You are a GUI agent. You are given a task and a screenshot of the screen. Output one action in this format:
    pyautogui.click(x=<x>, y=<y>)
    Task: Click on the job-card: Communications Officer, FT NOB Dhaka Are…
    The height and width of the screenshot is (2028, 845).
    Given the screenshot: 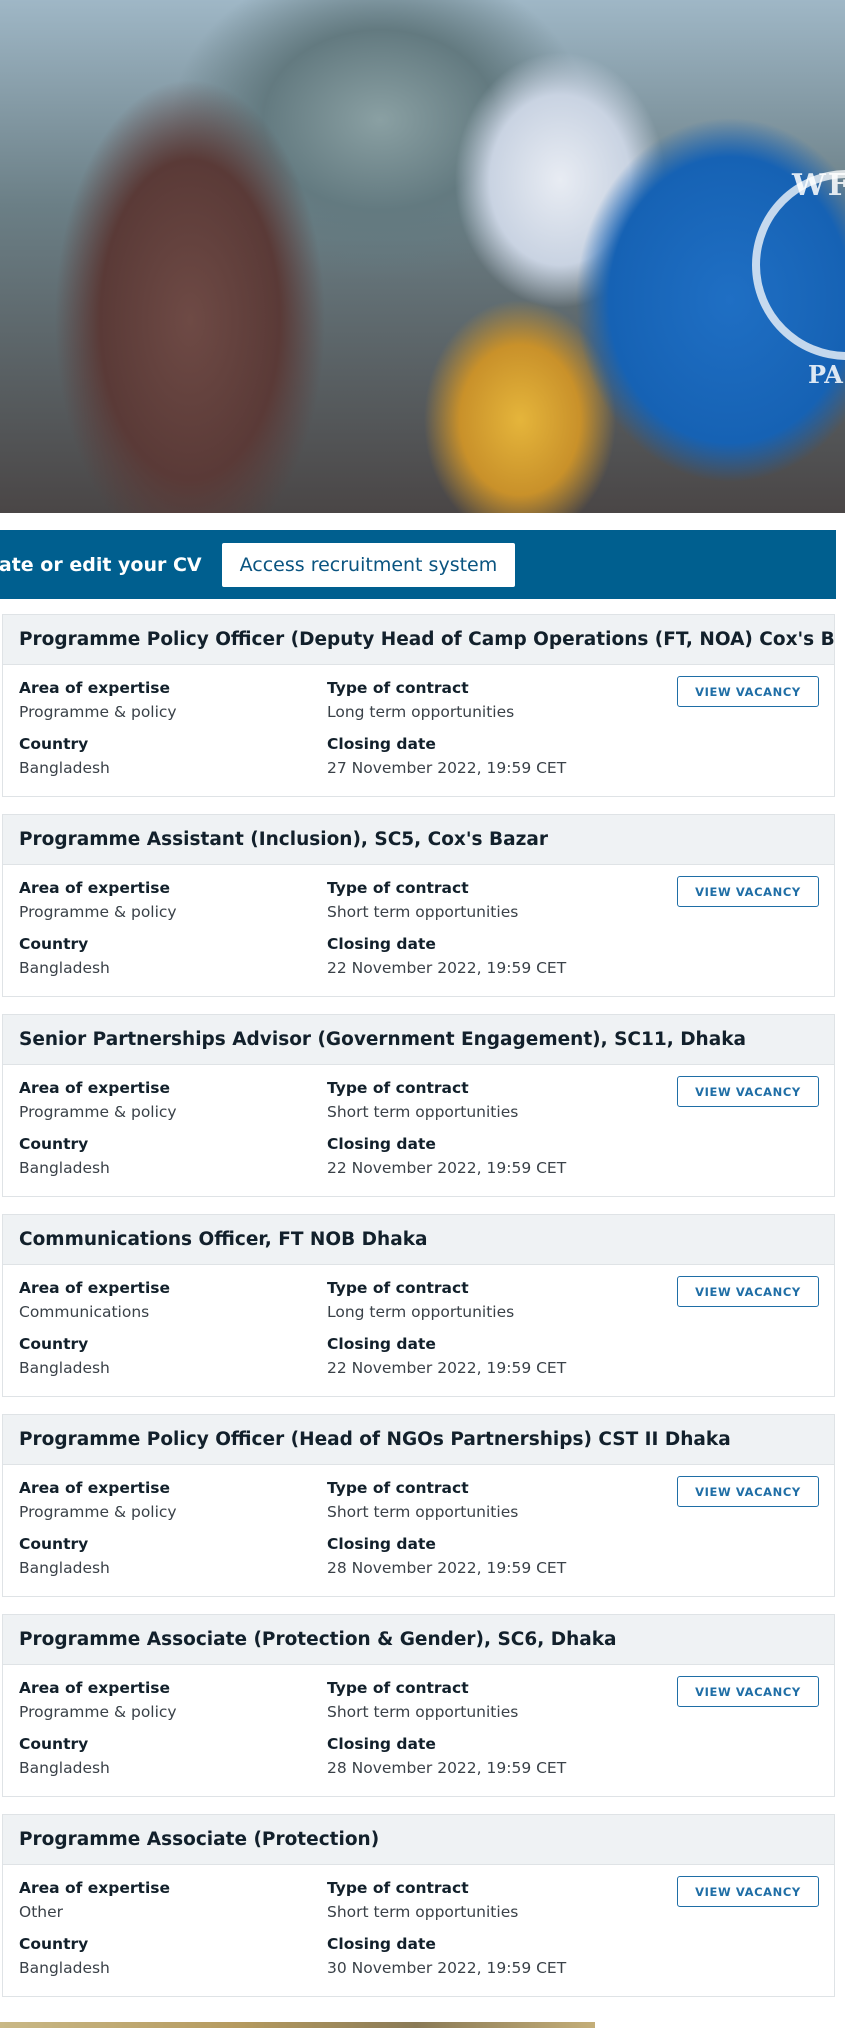 What is the action you would take?
    pyautogui.click(x=418, y=1305)
    